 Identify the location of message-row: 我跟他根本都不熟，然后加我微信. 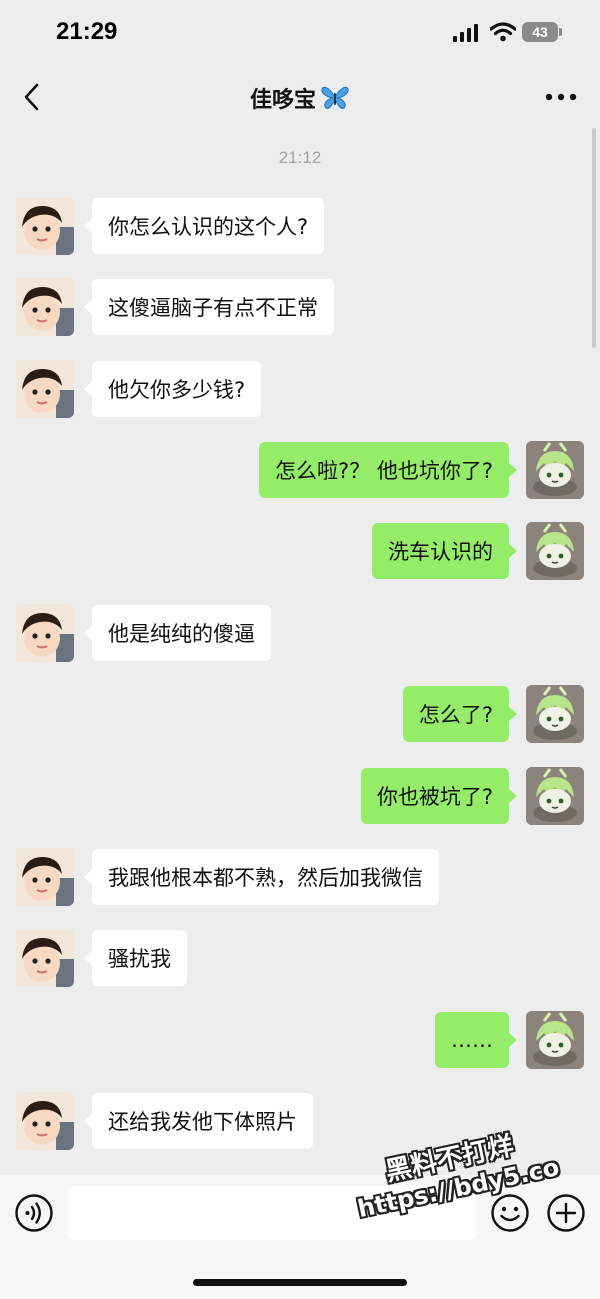
(300, 877).